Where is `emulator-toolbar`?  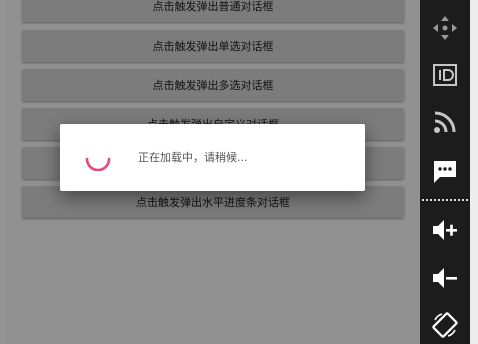
emulator-toolbar is located at coordinates (445, 172).